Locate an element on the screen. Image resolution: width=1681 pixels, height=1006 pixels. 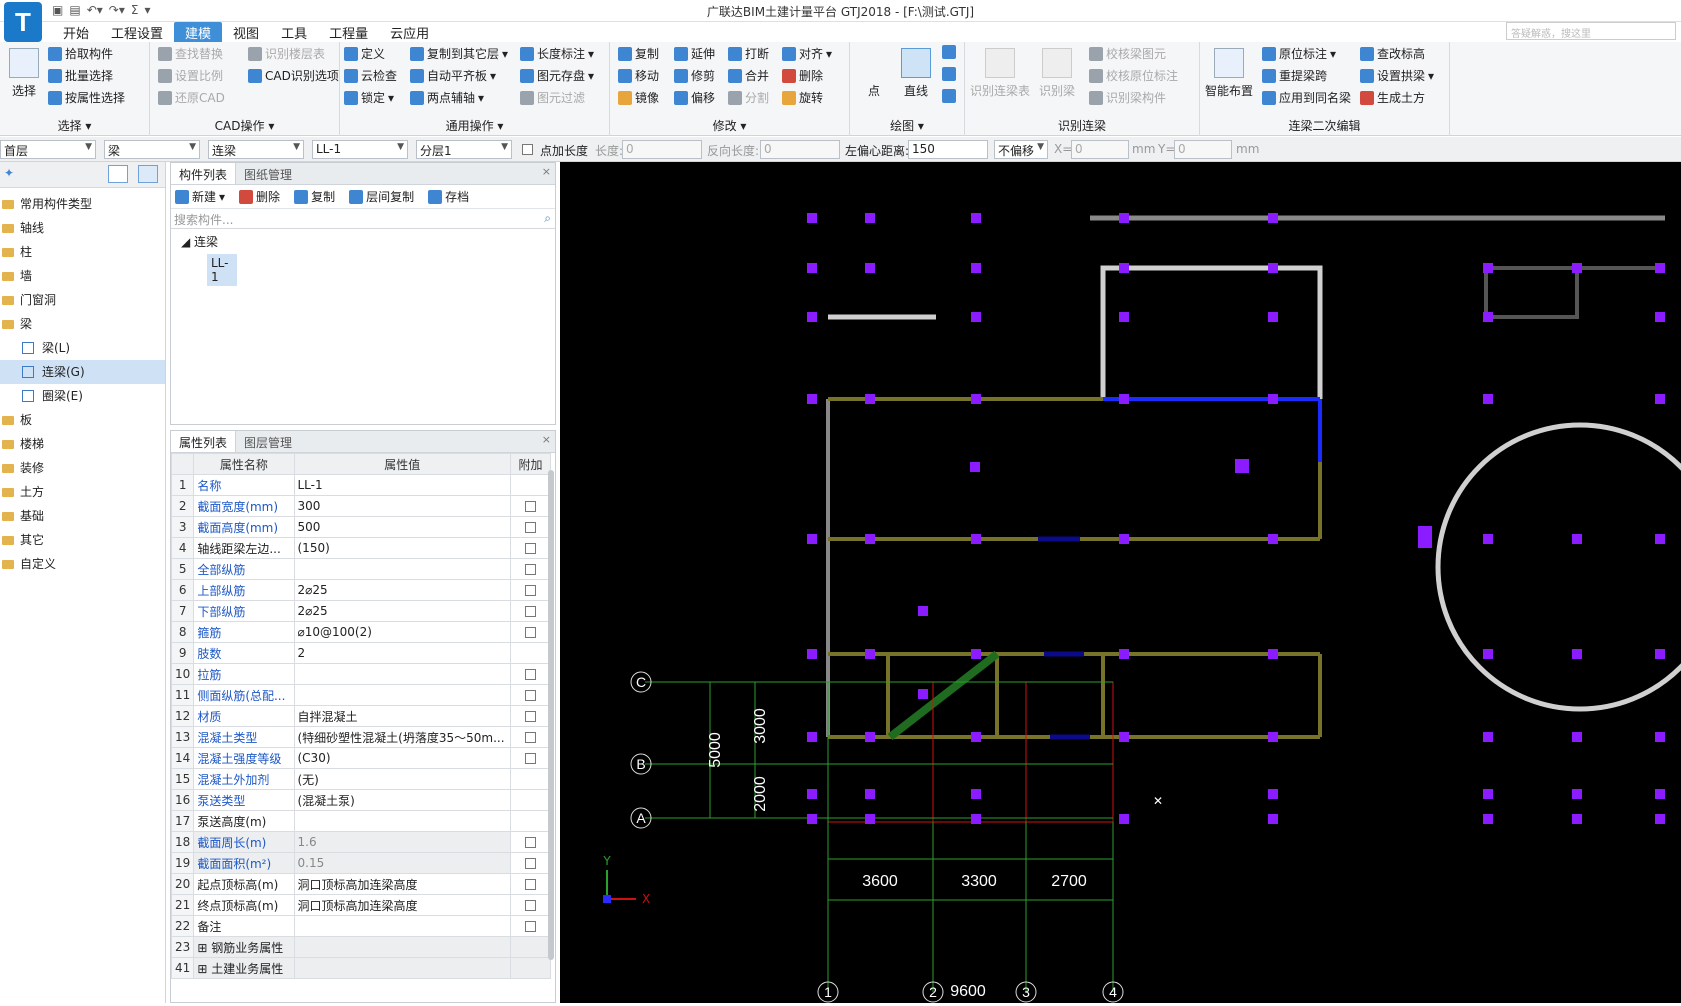
batch-select-button: 批量选择 is located at coordinates (80, 75).